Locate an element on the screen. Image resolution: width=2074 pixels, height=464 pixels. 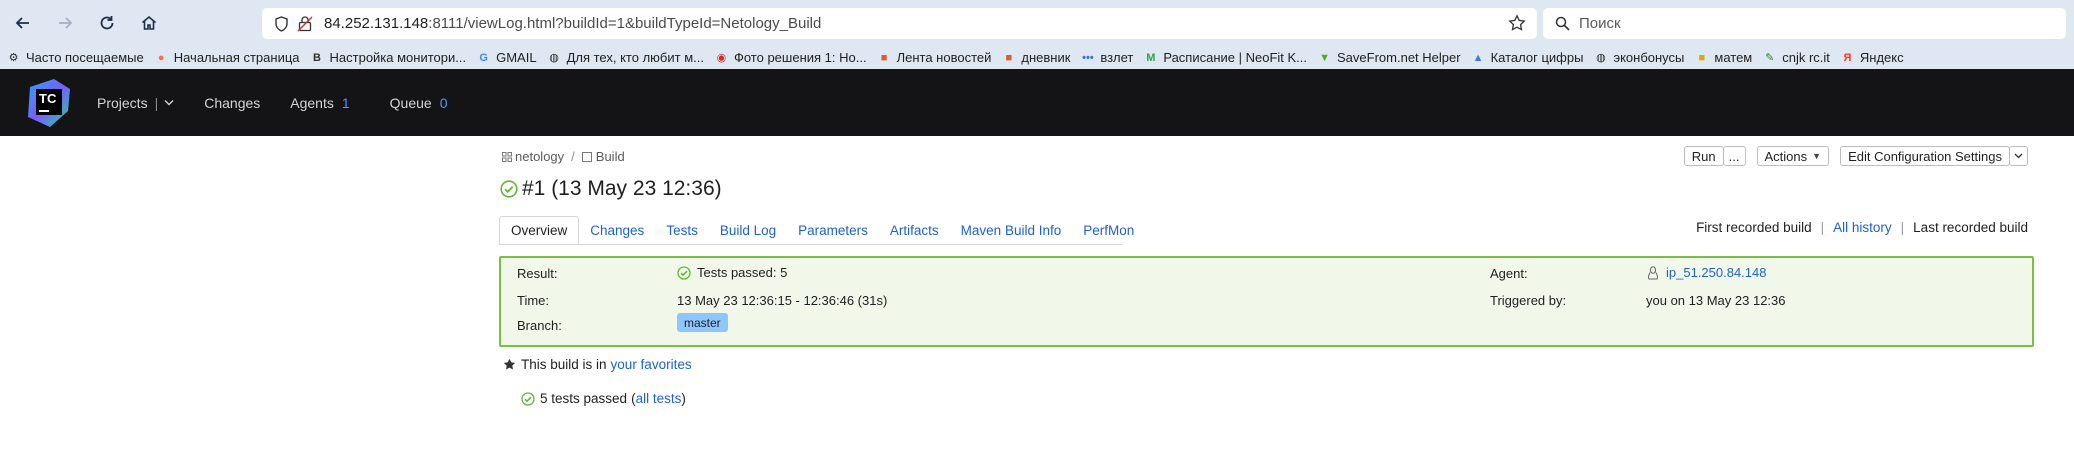
reload-icon is located at coordinates (107, 23).